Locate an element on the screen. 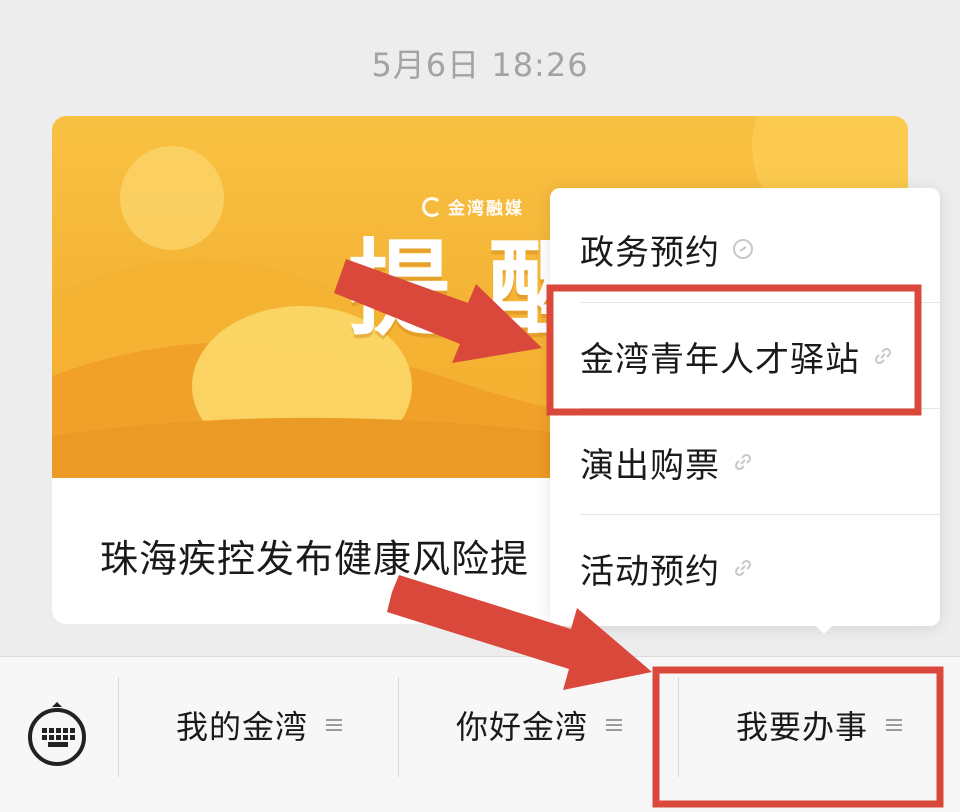 This screenshot has width=960, height=812. menu-item-label: 金湾青年人才驿站 is located at coordinates (720, 359).